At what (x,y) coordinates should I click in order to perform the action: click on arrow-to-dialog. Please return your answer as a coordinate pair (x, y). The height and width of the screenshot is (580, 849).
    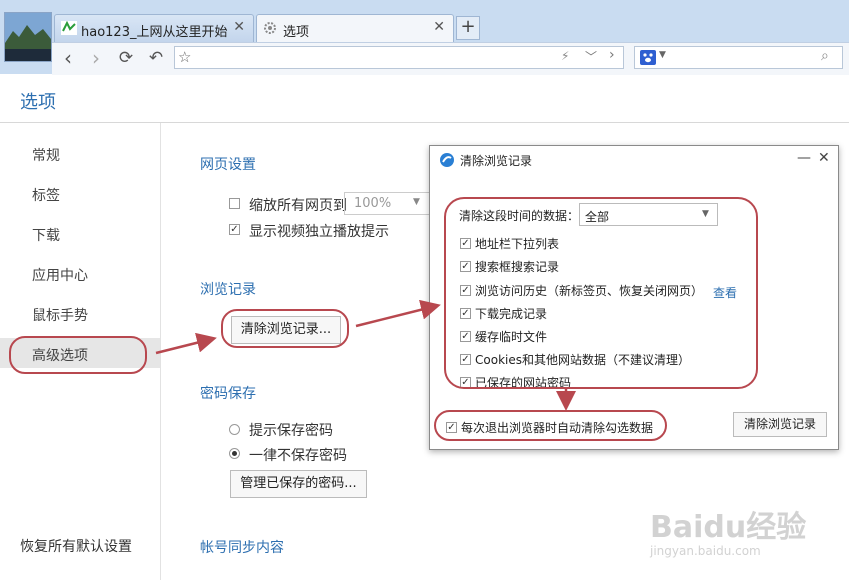
    Looking at the image, I should click on (398, 313).